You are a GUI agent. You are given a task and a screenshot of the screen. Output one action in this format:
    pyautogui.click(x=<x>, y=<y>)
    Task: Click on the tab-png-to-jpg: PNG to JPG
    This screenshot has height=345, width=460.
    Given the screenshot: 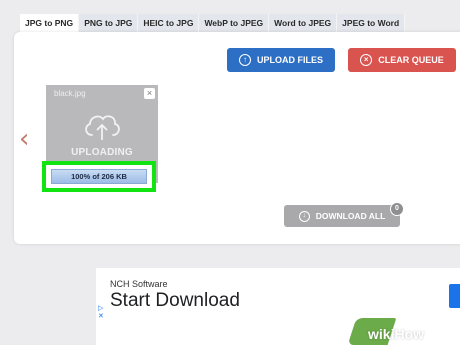 What is the action you would take?
    pyautogui.click(x=109, y=23)
    